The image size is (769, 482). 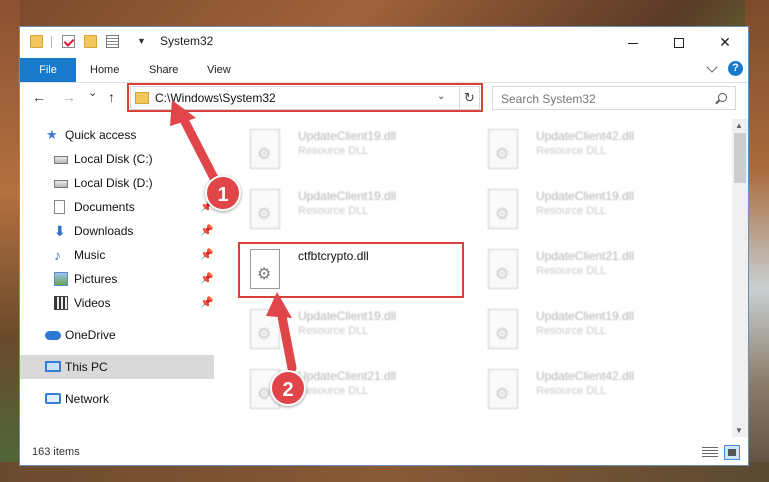 I want to click on sidebar-item-this-pc: This PC, so click(x=117, y=367).